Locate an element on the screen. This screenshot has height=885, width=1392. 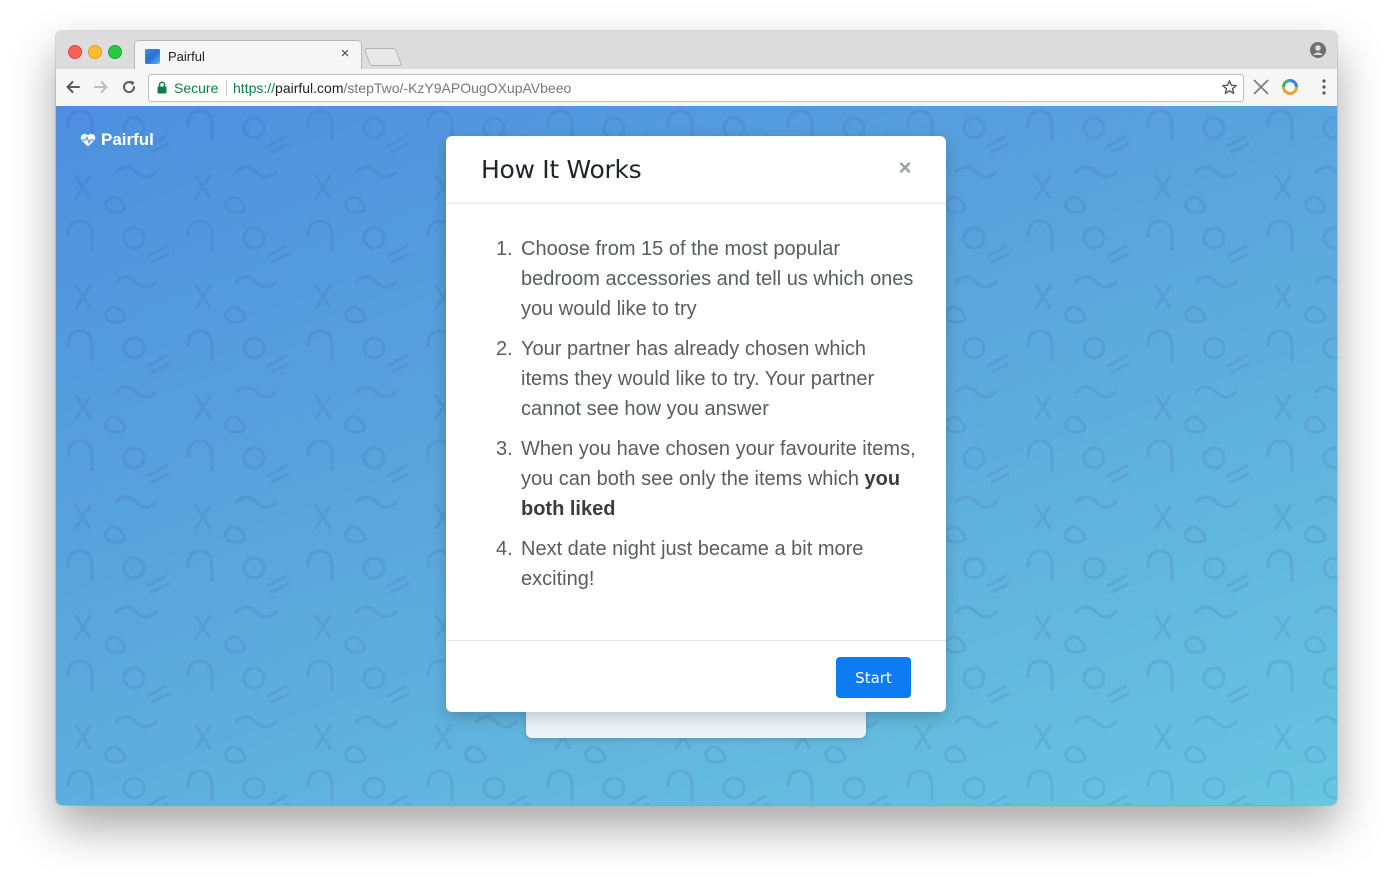
start-button: Start is located at coordinates (873, 677).